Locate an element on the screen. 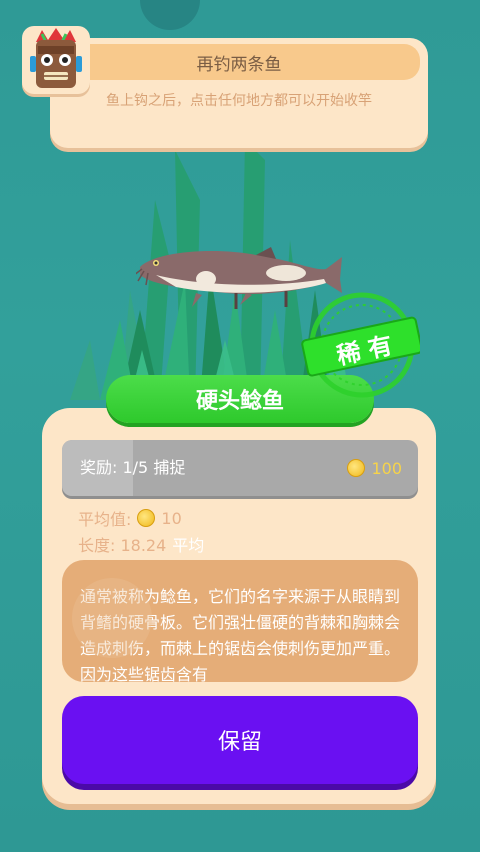 The width and height of the screenshot is (480, 852). length-tag: 平均 is located at coordinates (188, 545).